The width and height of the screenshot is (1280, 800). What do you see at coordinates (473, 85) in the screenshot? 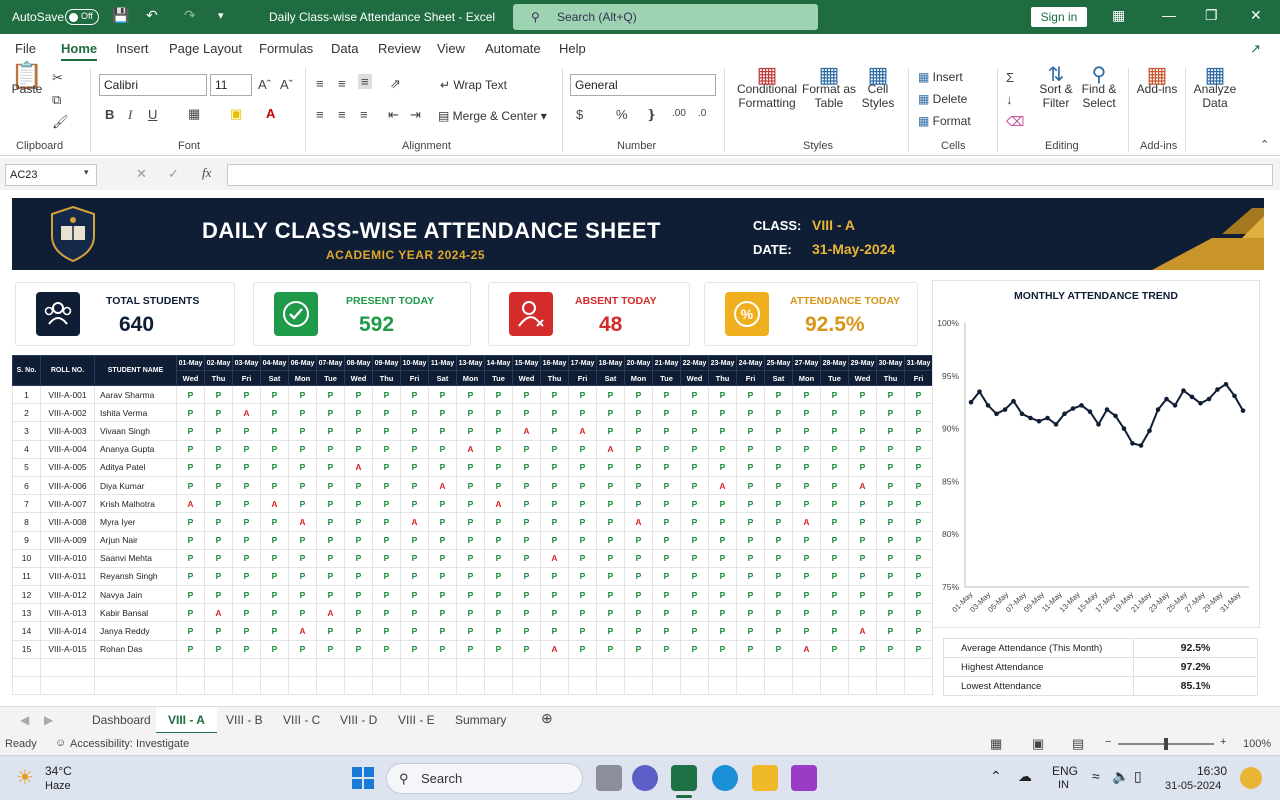
I see `wrap-text-button: ↵ Wrap Text` at bounding box center [473, 85].